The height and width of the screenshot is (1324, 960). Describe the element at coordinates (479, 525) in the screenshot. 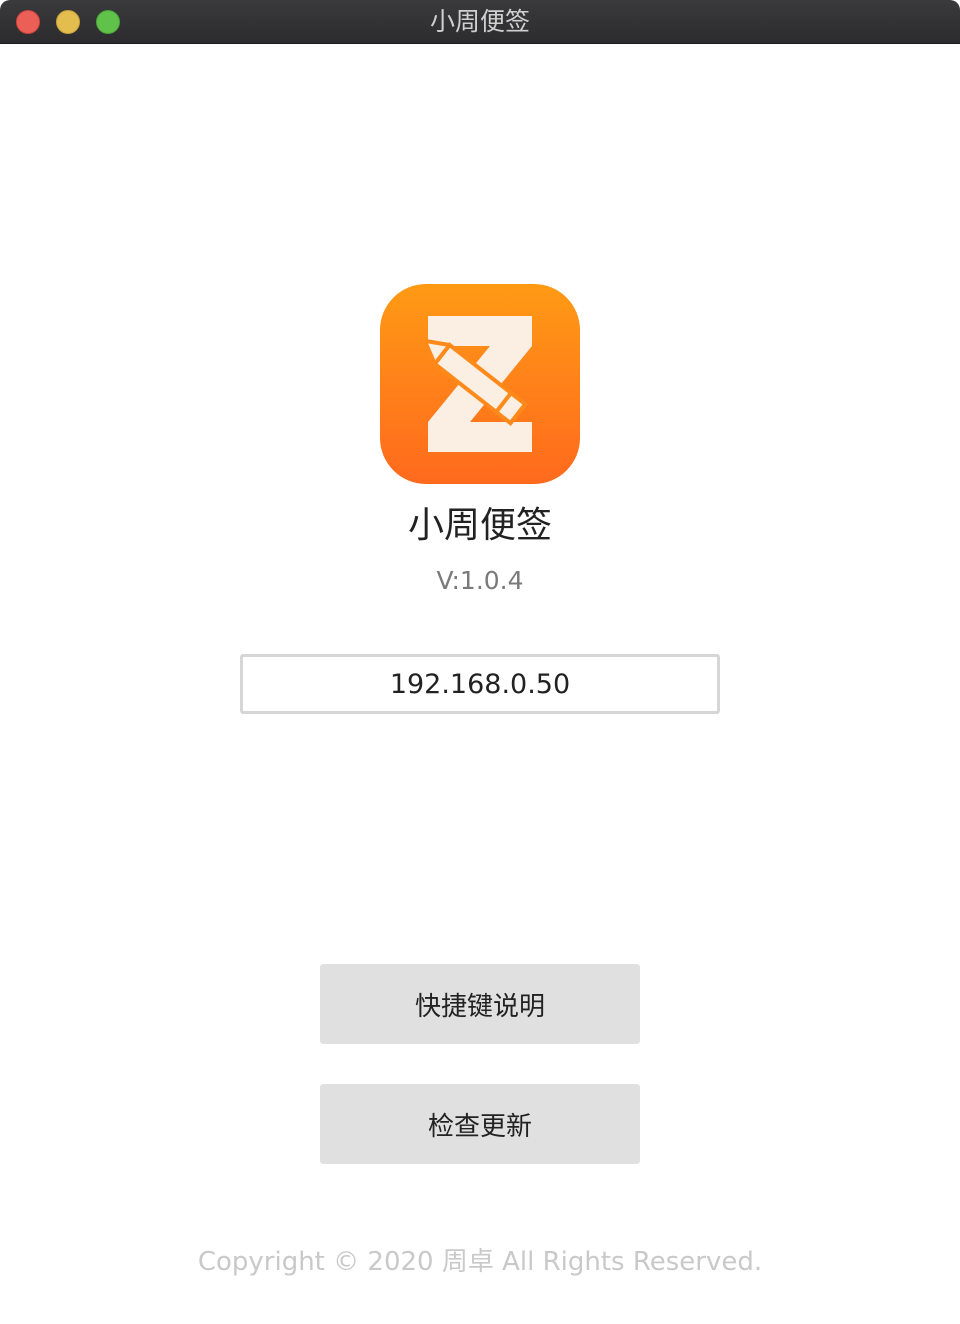

I see `app-name: 小周便签` at that location.